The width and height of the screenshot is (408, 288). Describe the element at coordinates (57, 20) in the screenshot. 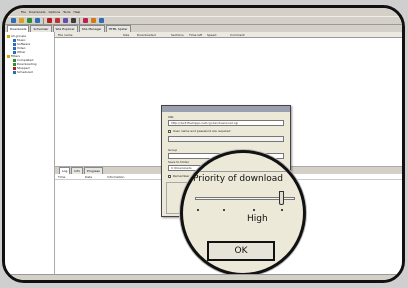

I see `delete-icon` at that location.